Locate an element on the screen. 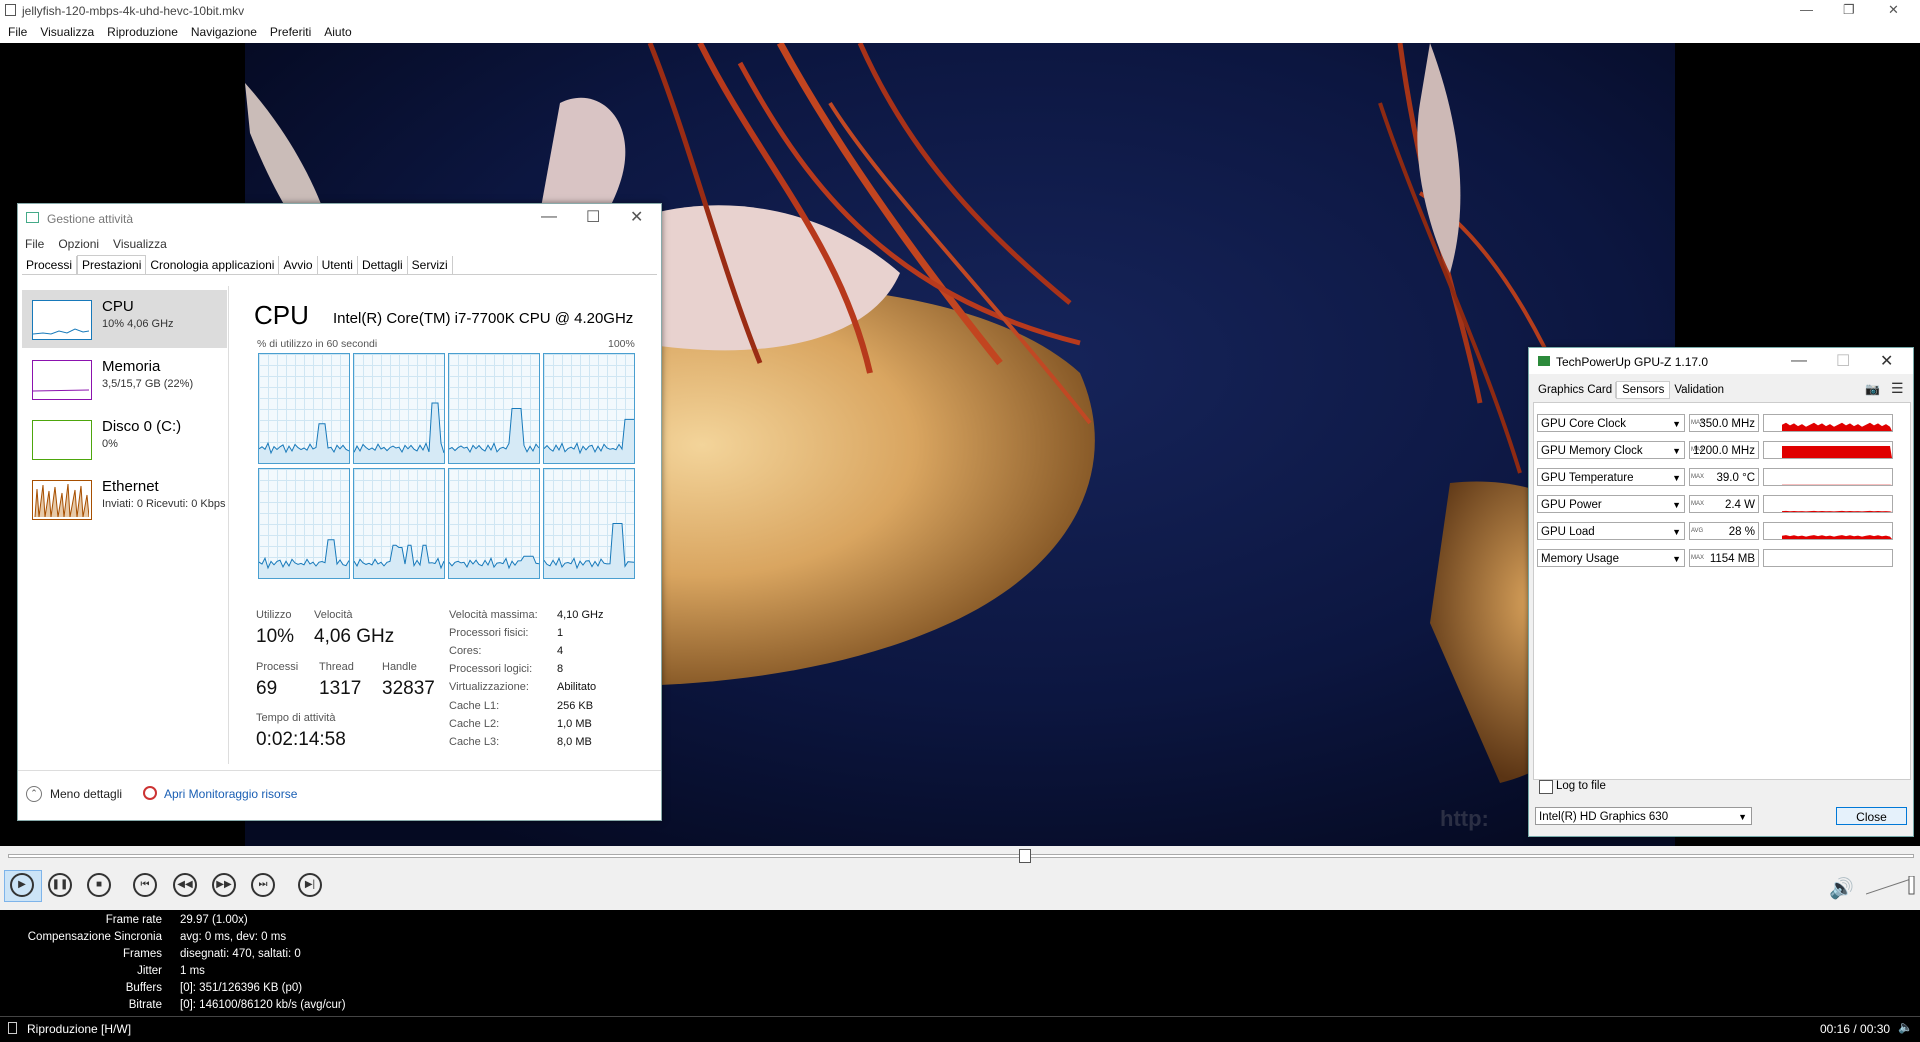 Image resolution: width=1920 pixels, height=1042 pixels. tab-servizi: Servizi is located at coordinates (430, 265).